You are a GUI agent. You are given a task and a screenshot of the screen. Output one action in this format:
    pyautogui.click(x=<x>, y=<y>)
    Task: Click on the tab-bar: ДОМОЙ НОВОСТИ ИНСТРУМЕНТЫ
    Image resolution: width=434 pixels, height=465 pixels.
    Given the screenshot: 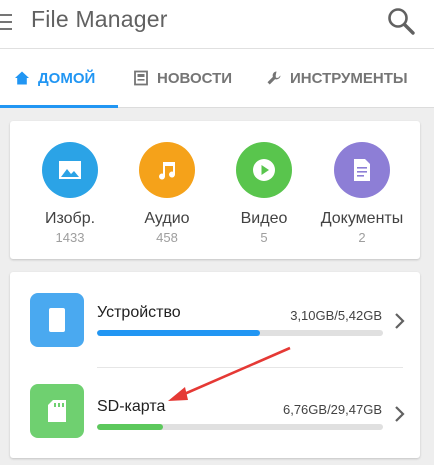 What is the action you would take?
    pyautogui.click(x=217, y=78)
    